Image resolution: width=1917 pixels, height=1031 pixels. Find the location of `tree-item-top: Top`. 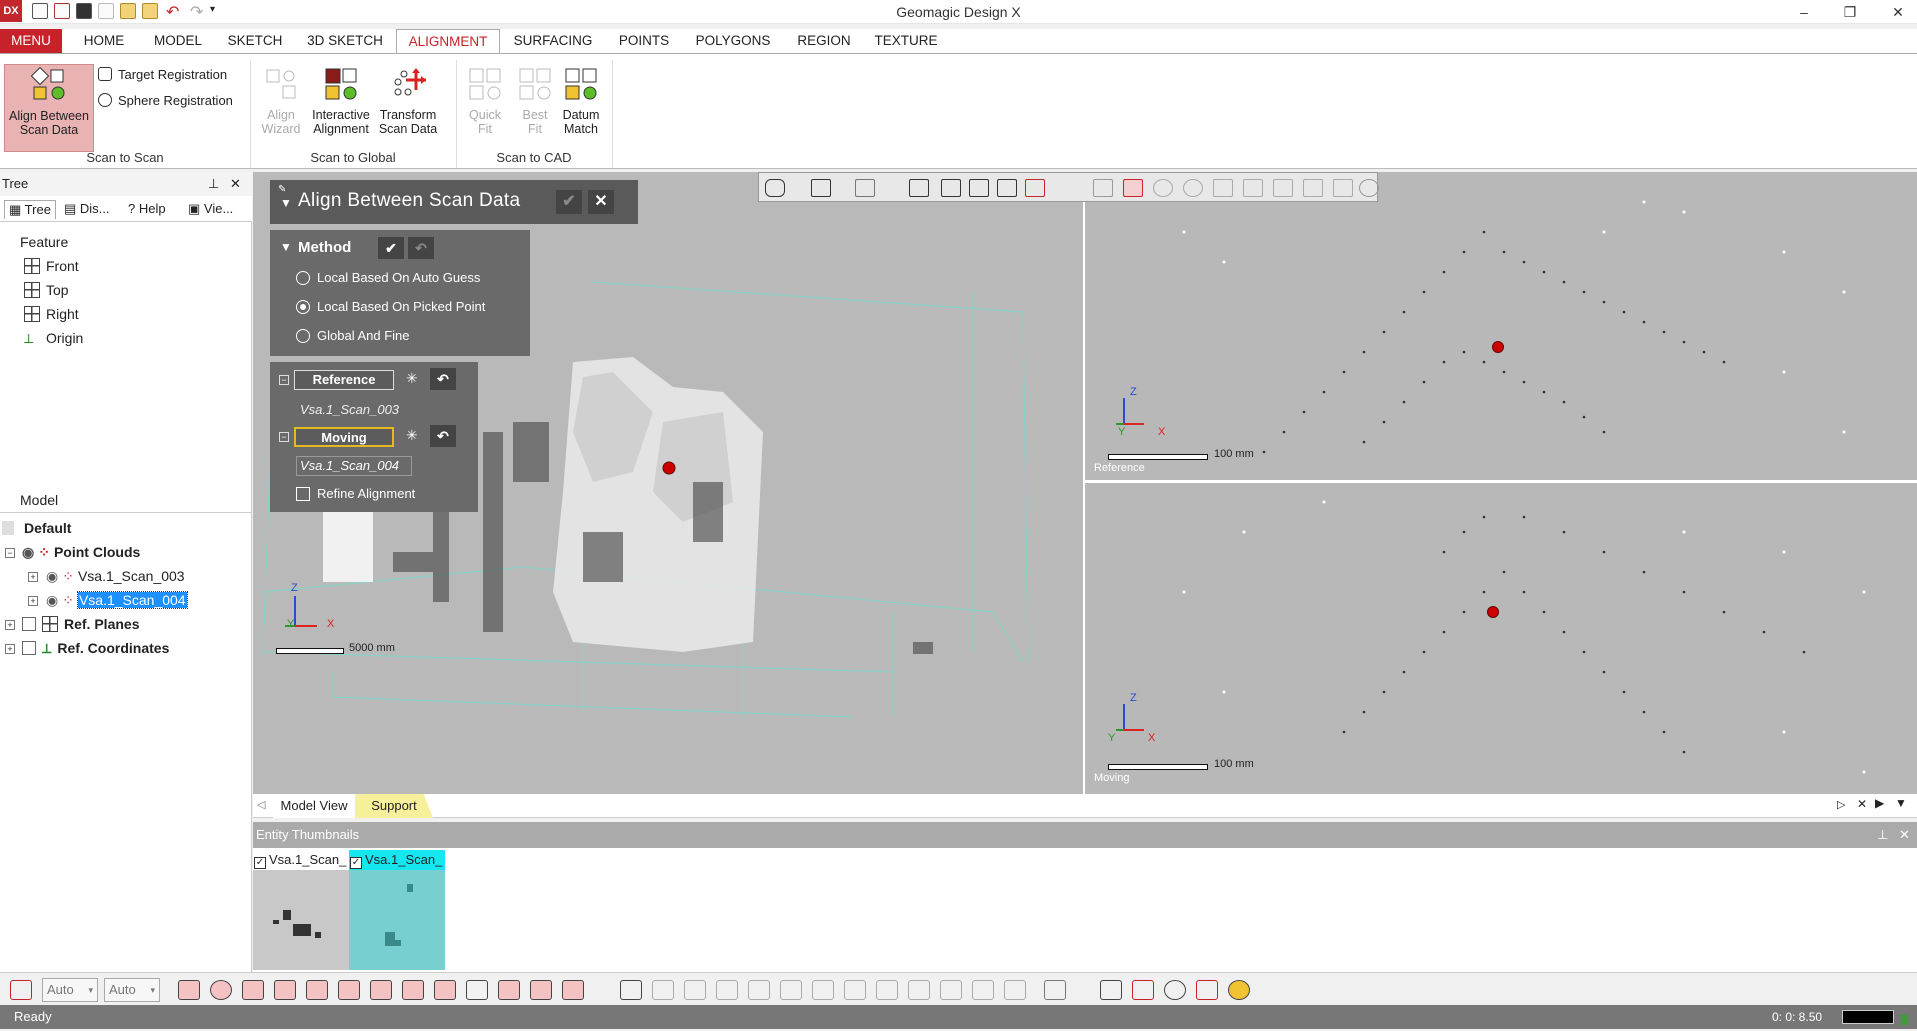

tree-item-top: Top is located at coordinates (46, 290).